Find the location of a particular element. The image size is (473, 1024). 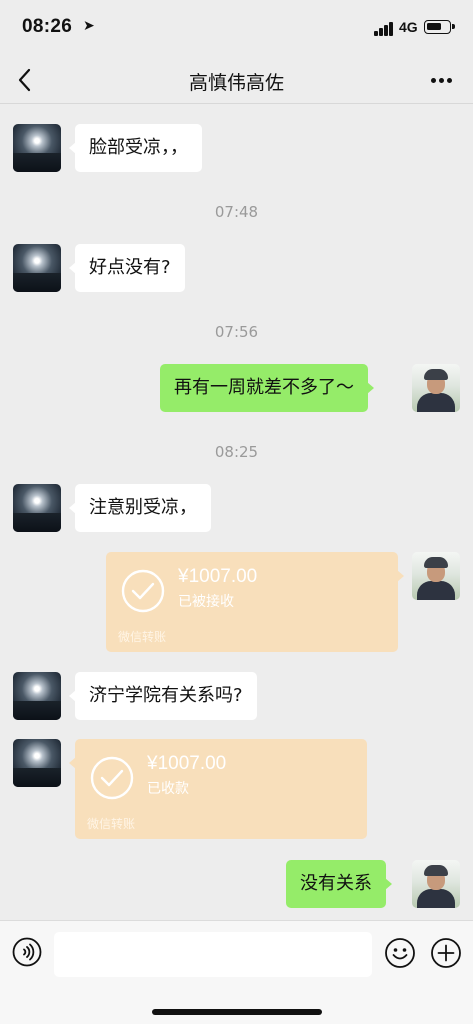

message-input is located at coordinates (213, 954).